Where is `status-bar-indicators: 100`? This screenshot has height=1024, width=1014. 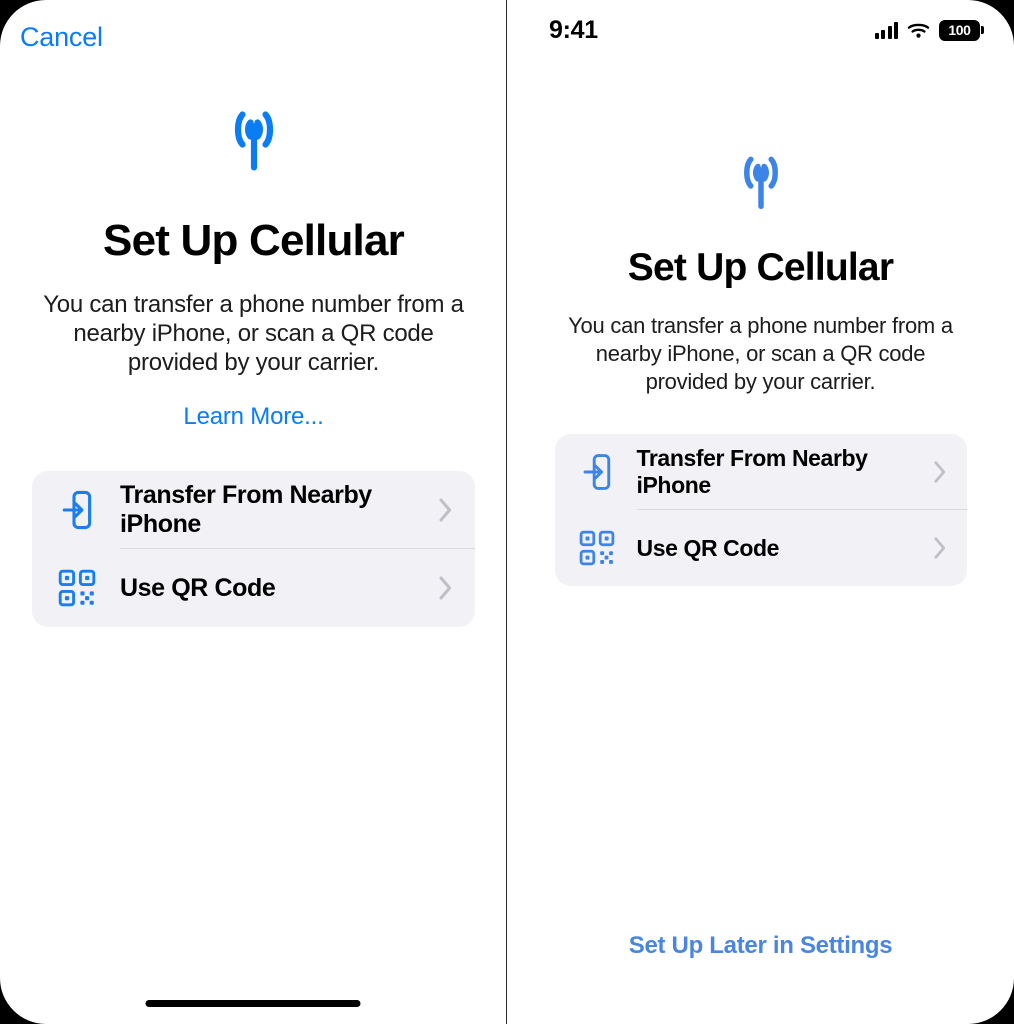 status-bar-indicators: 100 is located at coordinates (929, 30).